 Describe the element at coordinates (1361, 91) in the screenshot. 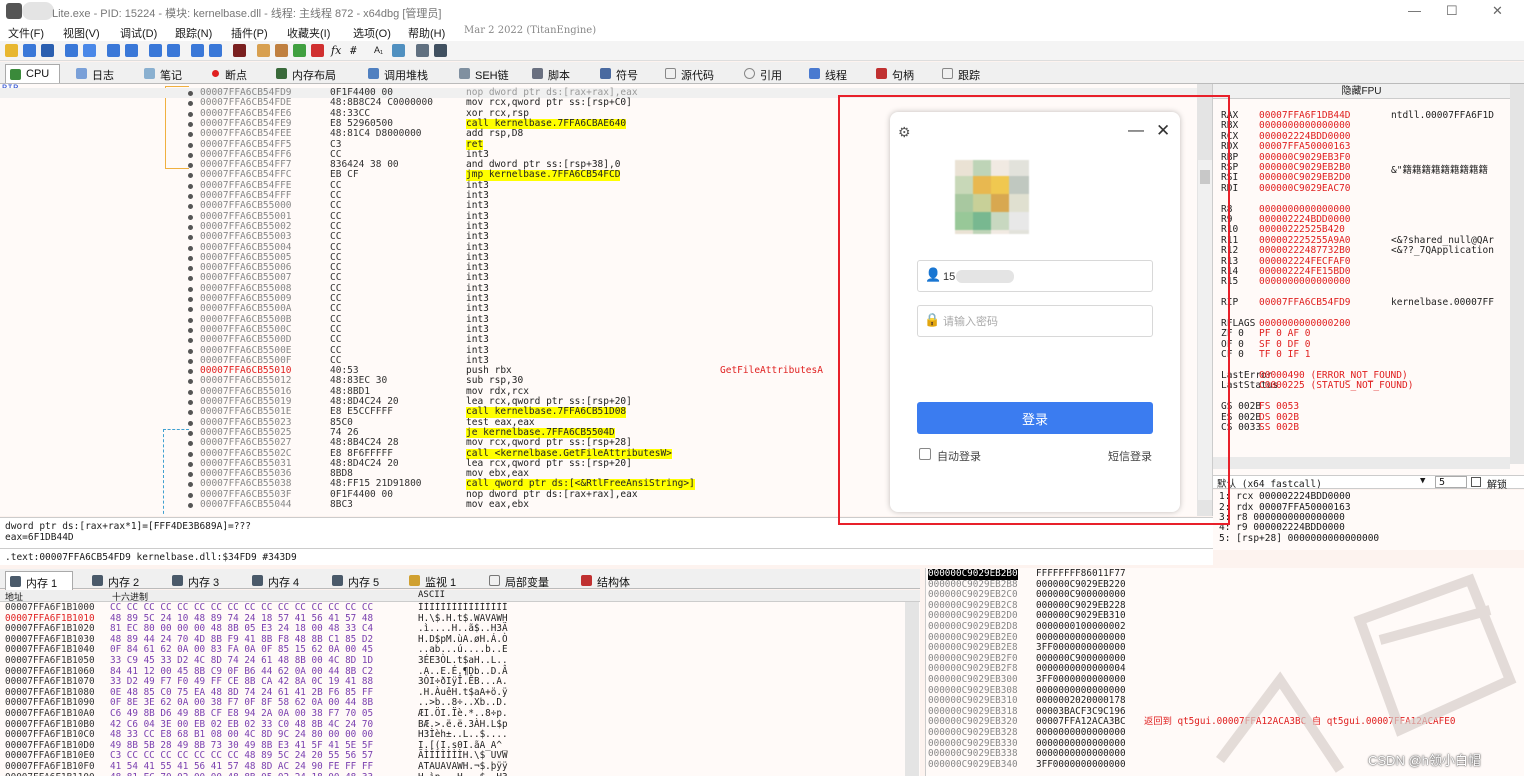

I see `hide-fpu-button: 隐藏FPU` at that location.